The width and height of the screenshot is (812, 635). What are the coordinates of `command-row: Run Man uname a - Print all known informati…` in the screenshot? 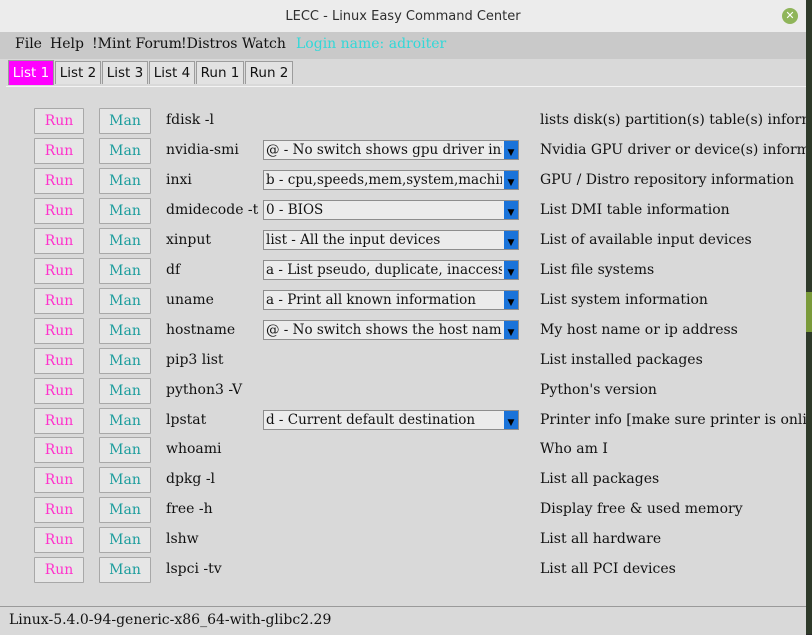 It's located at (406, 302).